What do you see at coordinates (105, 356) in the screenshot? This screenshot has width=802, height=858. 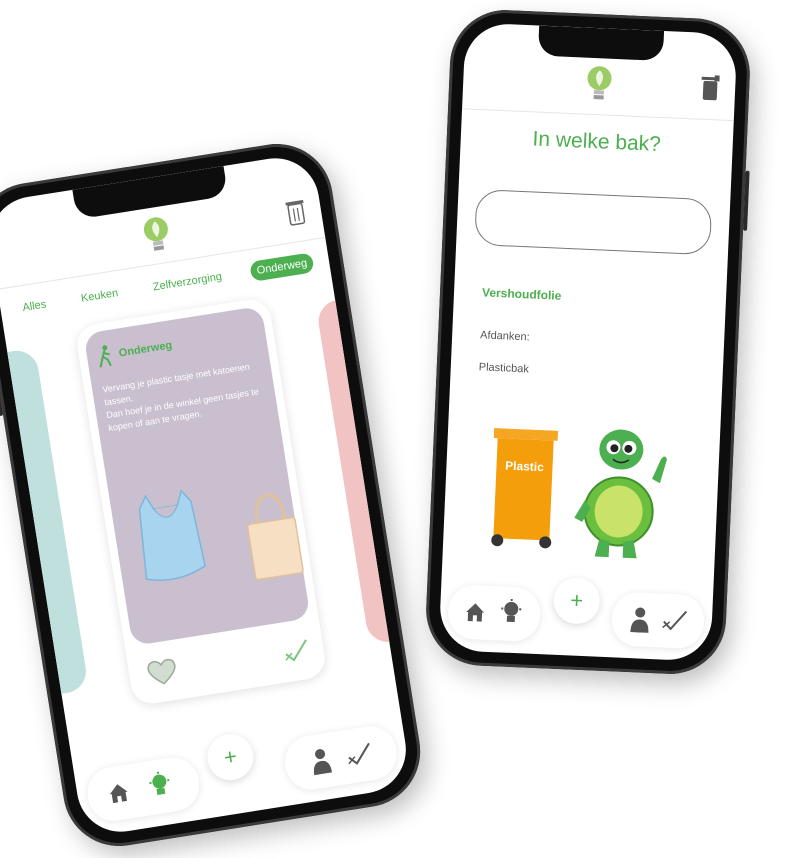 I see `walking-icon` at bounding box center [105, 356].